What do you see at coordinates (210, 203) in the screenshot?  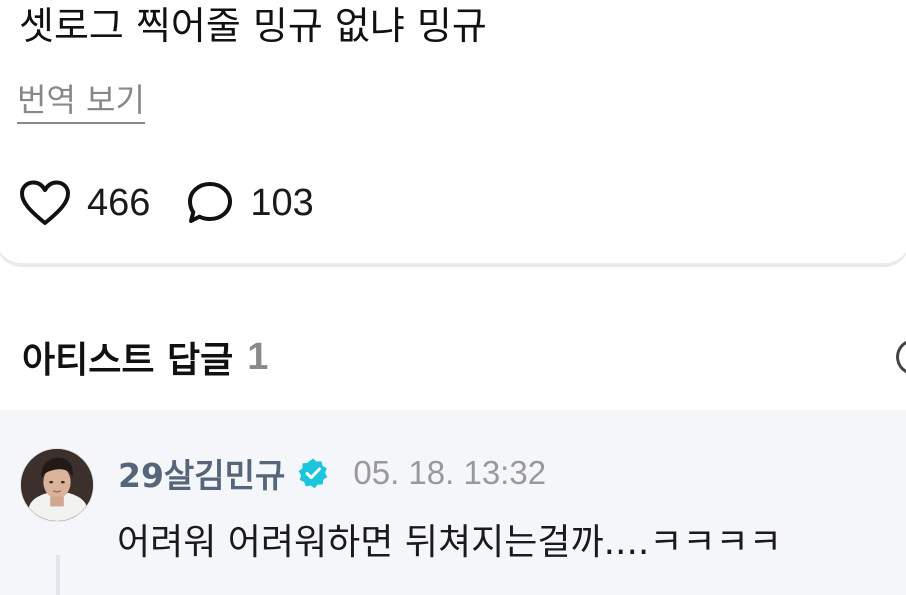 I see `speech-bubble-icon` at bounding box center [210, 203].